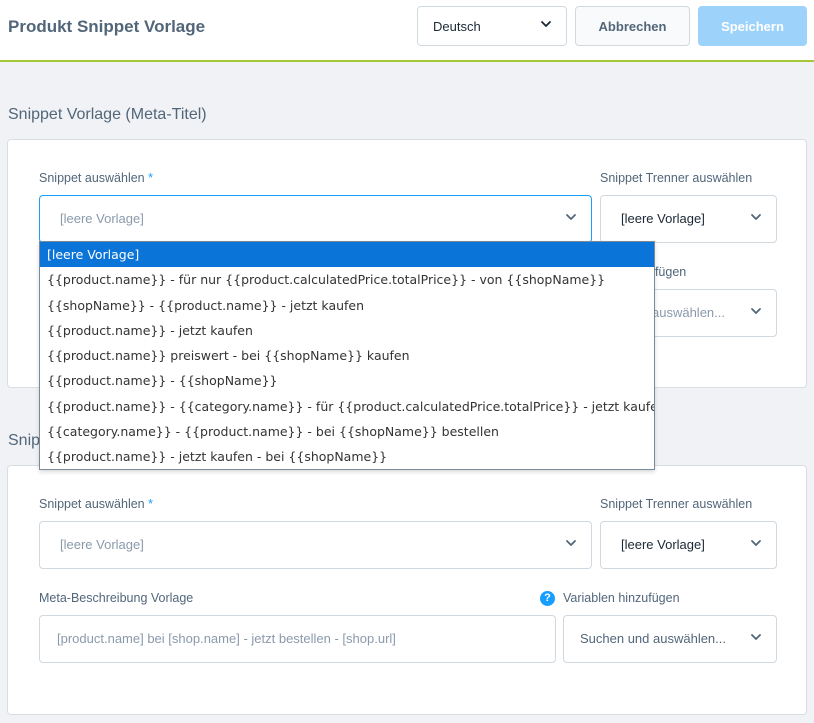  I want to click on dropdown-option: {{product.name}} - {{shopName}}, so click(347, 380).